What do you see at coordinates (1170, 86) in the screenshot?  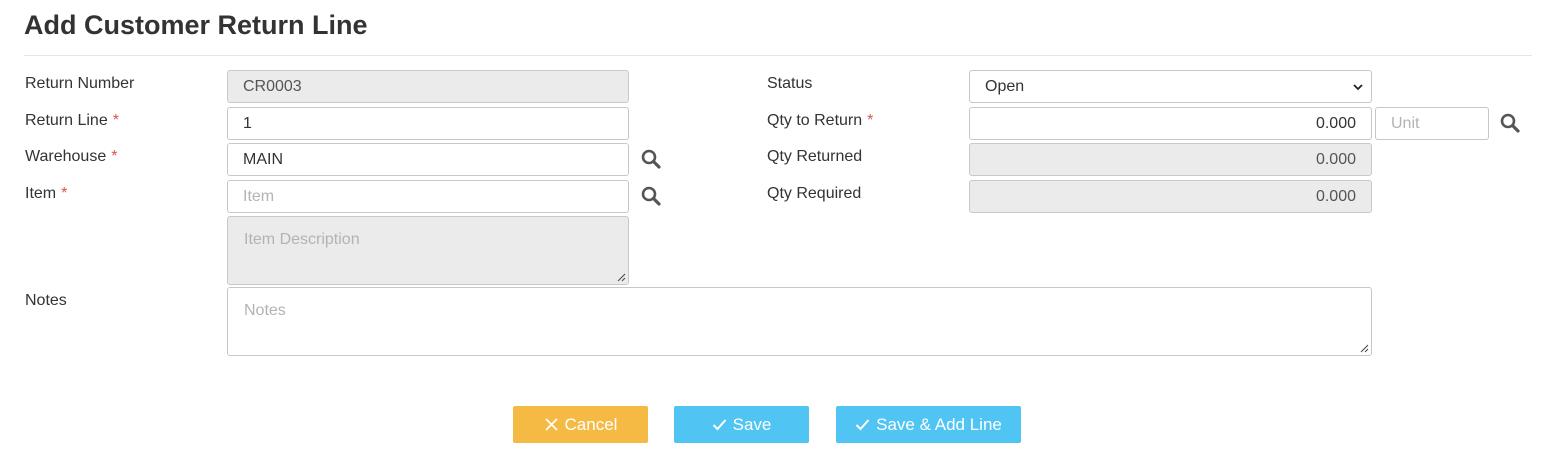 I see `status-select: Open` at bounding box center [1170, 86].